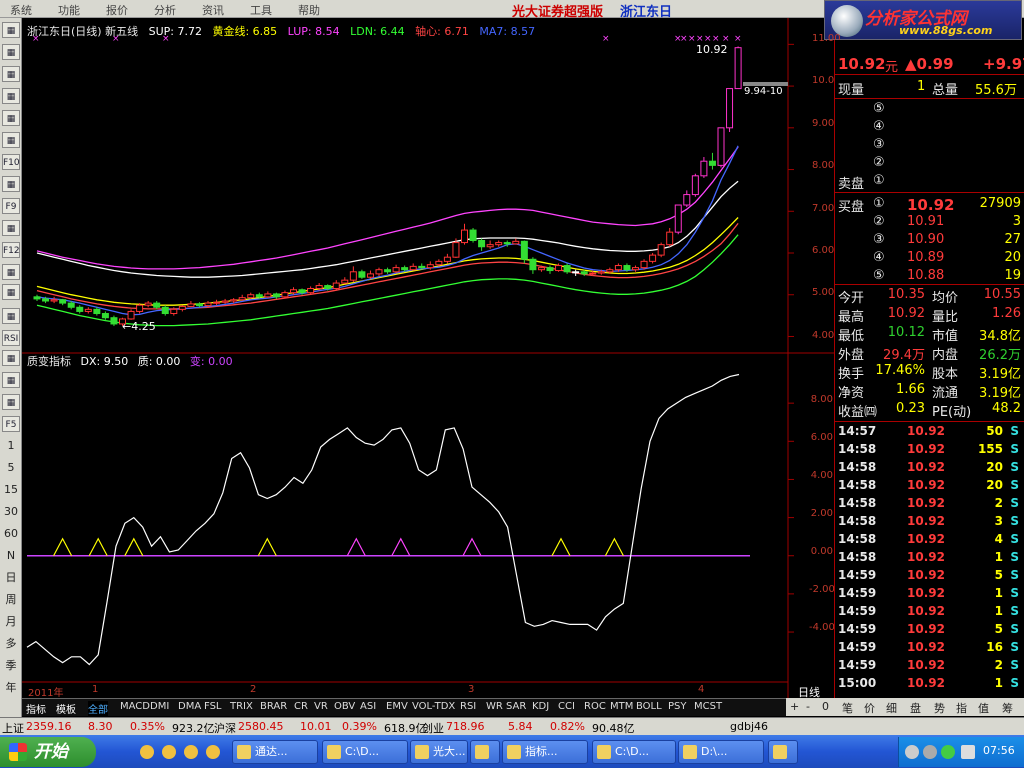 The width and height of the screenshot is (1024, 768). Describe the element at coordinates (929, 276) in the screenshot. I see `buy-level-row: ⑤ 10.88 19` at that location.